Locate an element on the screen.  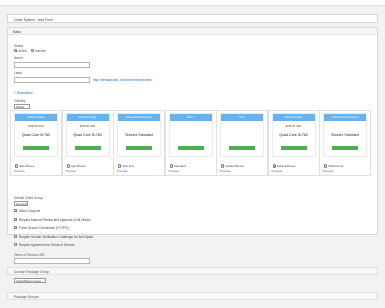
template-card: Plan 1 Standard Preview is located at coordinates (190, 143).